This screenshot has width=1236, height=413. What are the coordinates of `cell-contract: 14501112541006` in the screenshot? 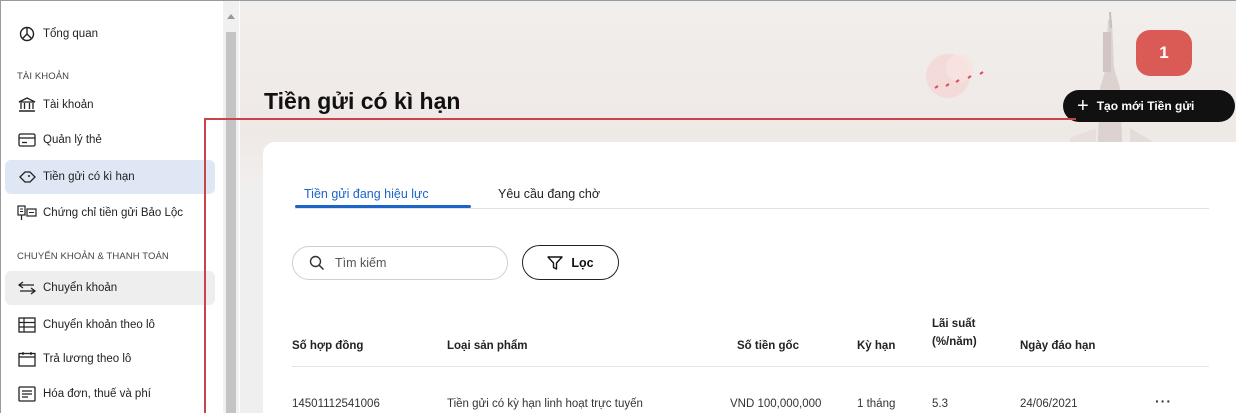 It's located at (336, 404).